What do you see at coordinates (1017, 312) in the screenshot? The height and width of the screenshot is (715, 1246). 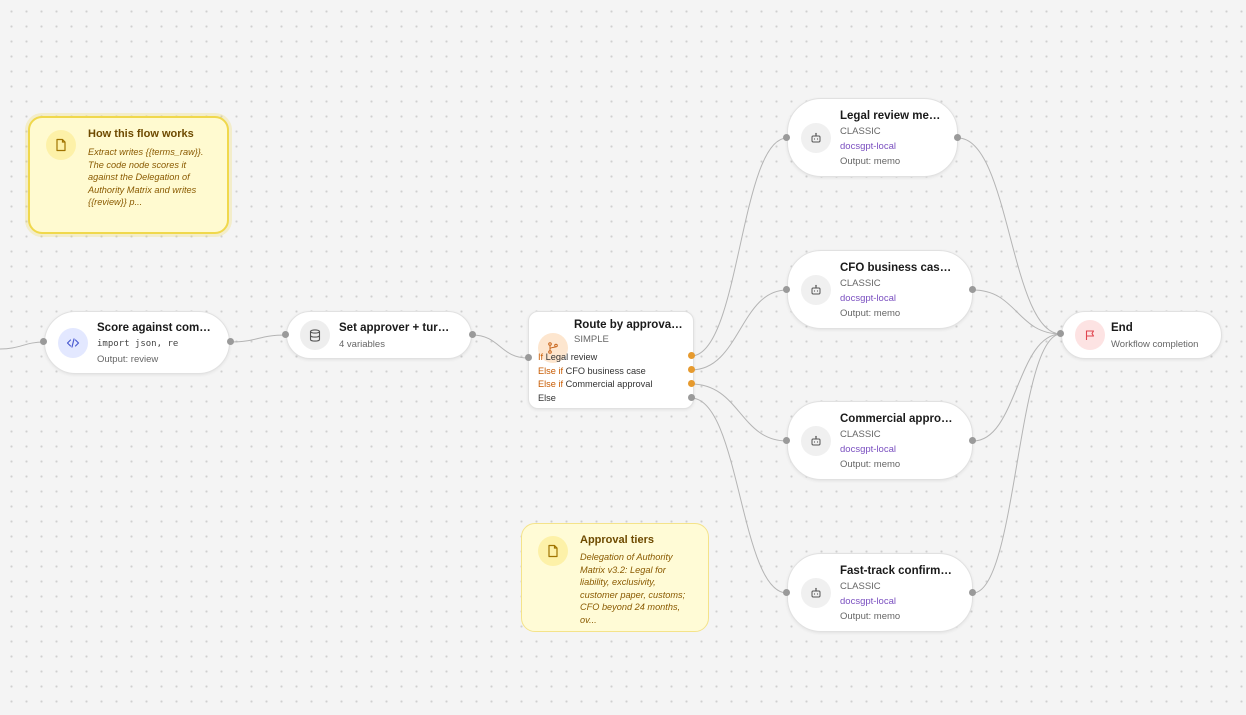 I see `edge-cfo-end` at bounding box center [1017, 312].